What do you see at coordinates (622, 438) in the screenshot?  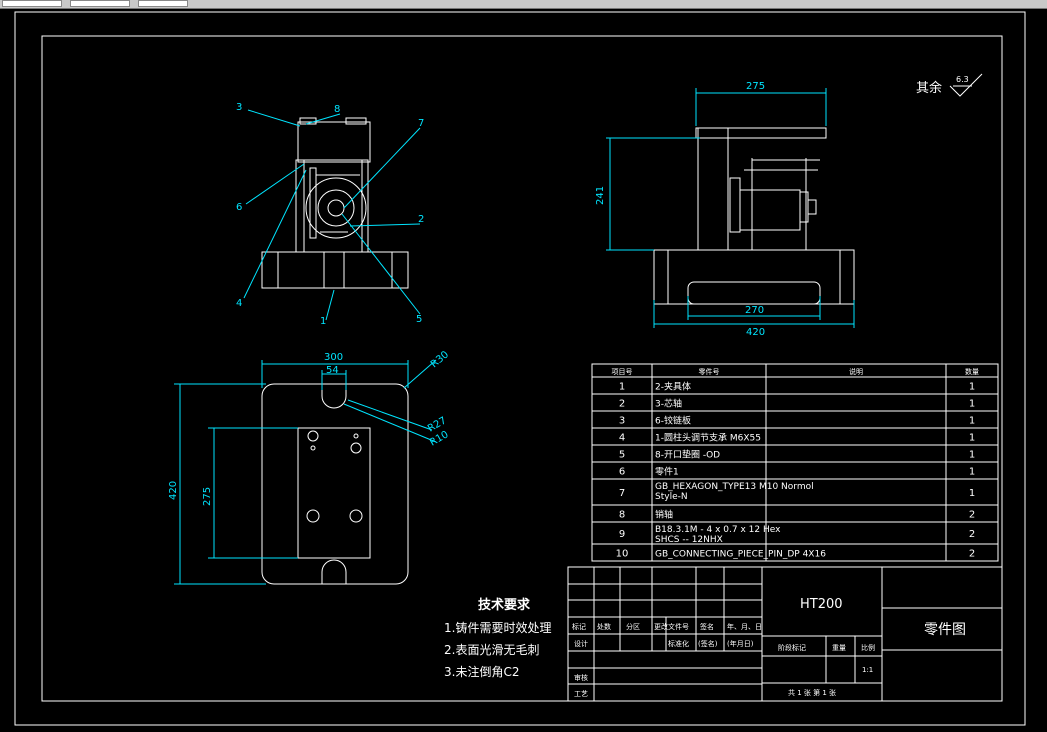 I see `bom-row-number: 4` at bounding box center [622, 438].